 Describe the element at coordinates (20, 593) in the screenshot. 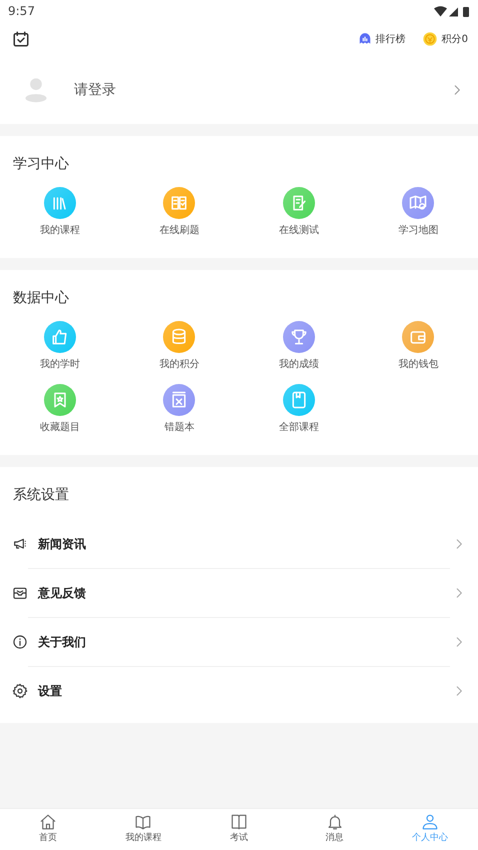

I see `inbox-icon` at that location.